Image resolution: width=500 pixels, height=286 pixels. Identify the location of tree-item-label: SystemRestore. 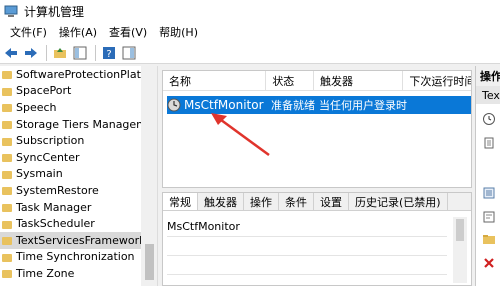
(57, 190).